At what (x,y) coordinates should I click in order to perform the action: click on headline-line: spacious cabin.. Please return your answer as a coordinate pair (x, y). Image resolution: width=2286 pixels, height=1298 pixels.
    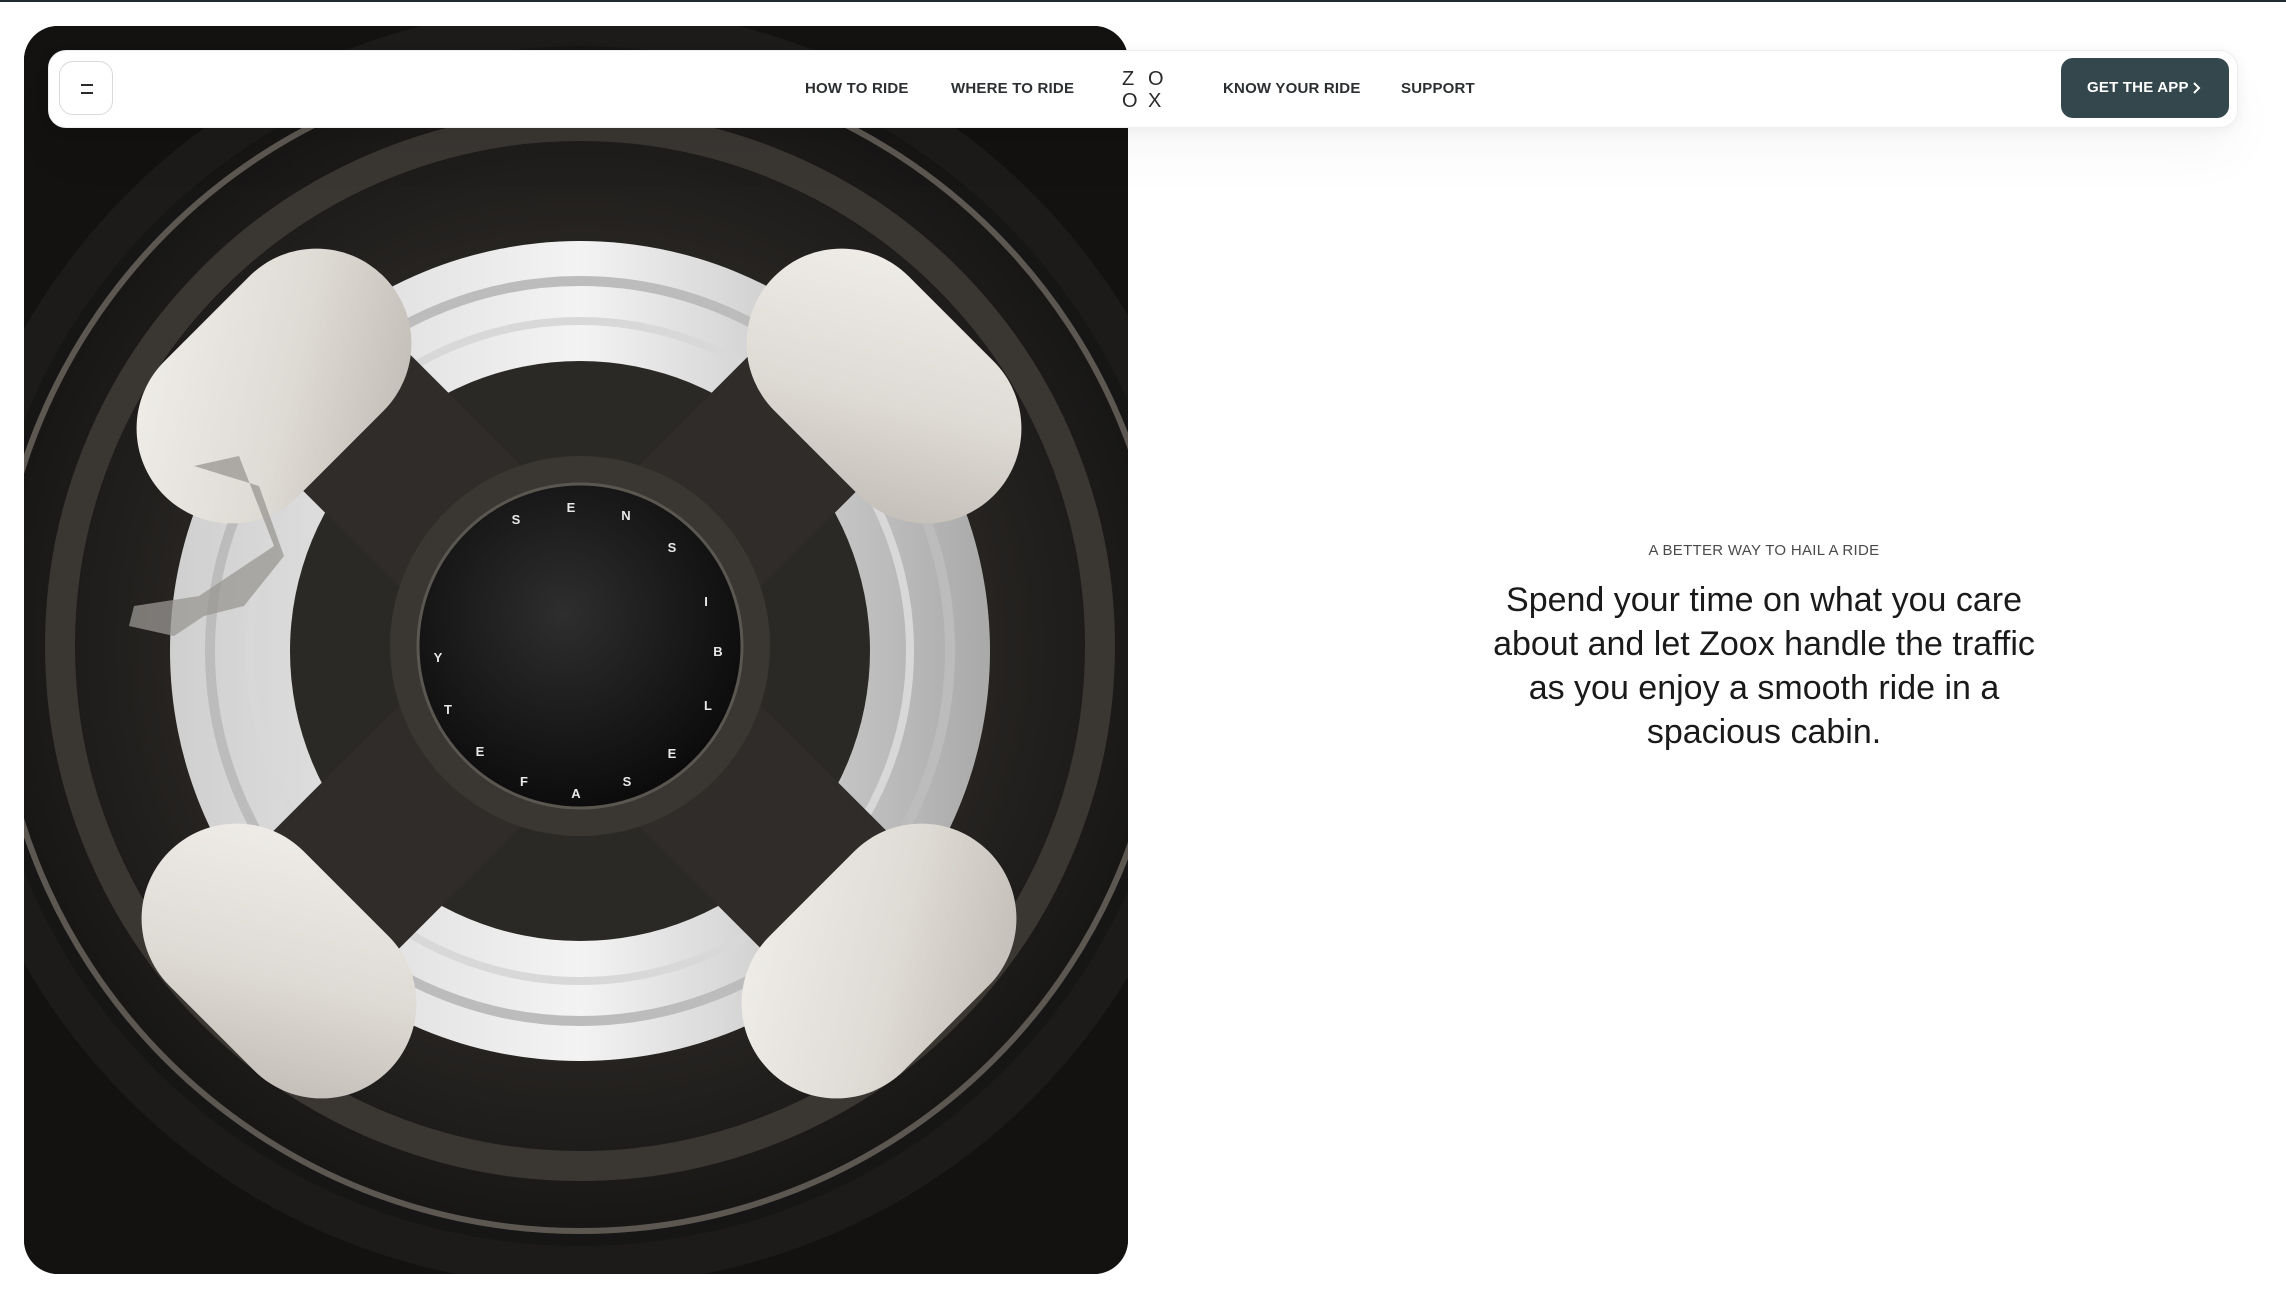
    Looking at the image, I should click on (1764, 732).